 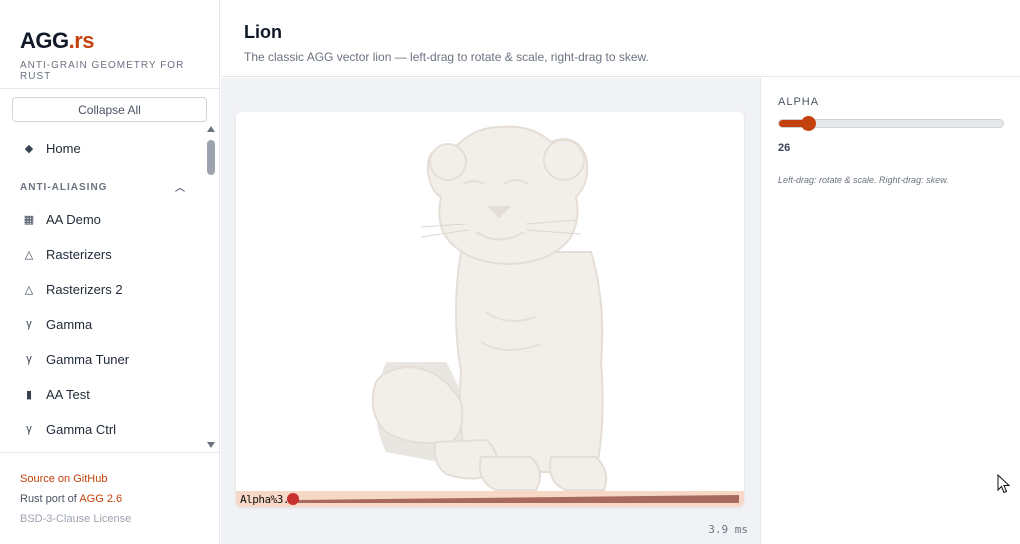 I want to click on sidebar-item-gamma-ctrl: γ Gamma Ctrl, so click(x=102, y=429).